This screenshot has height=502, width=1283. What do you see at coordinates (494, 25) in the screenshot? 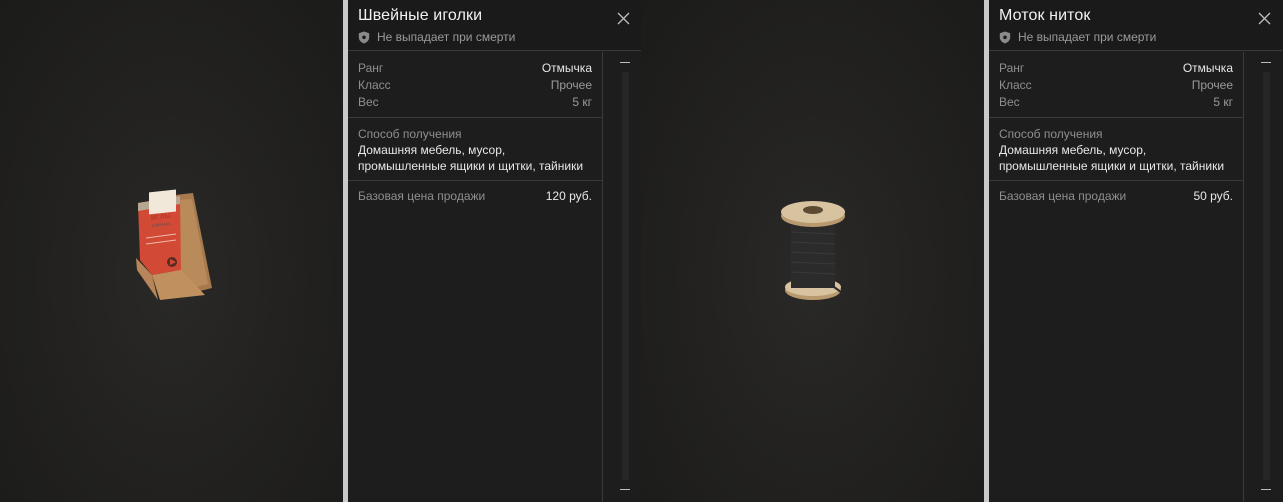
I see `card-header: Швейные иголки Не выпадает при смерти` at bounding box center [494, 25].